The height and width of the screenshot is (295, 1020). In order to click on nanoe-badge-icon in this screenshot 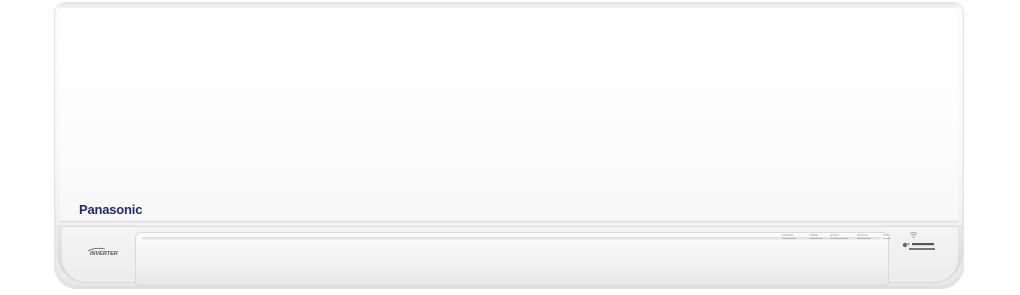, I will do `click(918, 246)`.